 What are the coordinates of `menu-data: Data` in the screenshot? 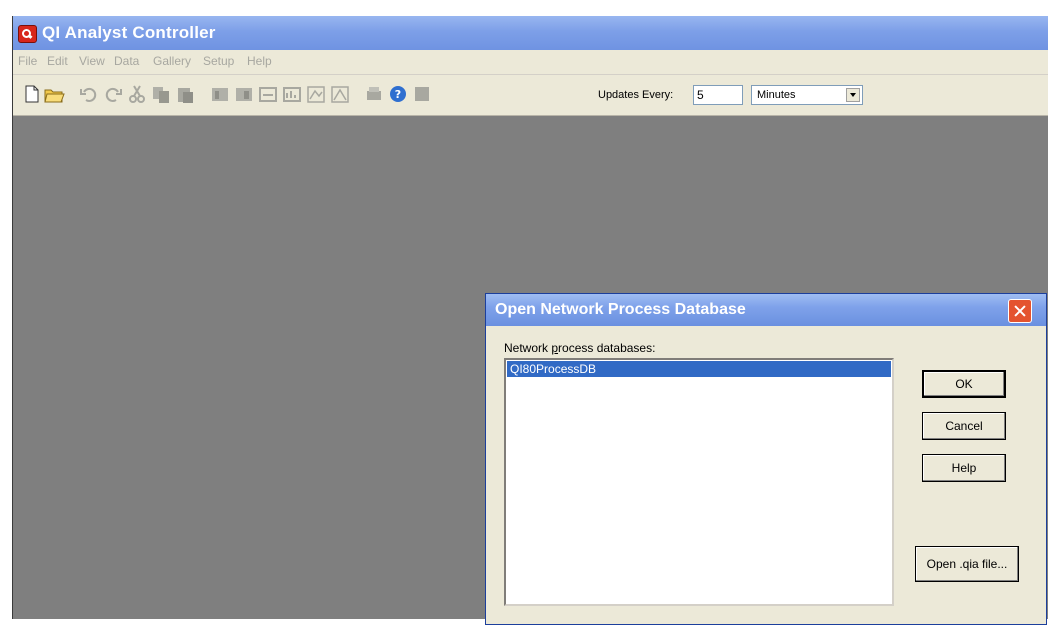 It's located at (126, 61).